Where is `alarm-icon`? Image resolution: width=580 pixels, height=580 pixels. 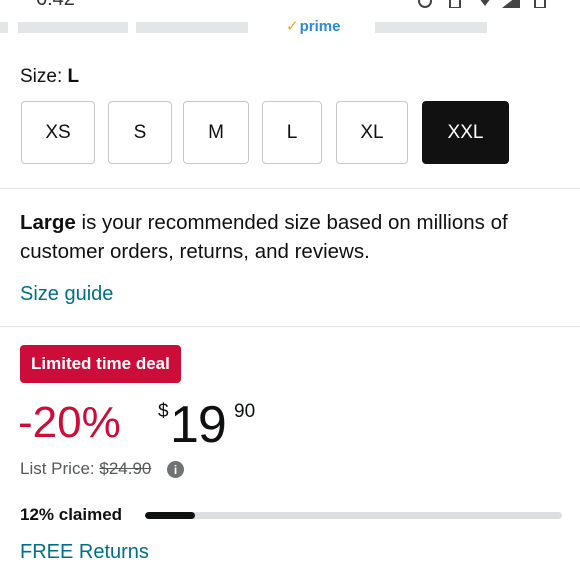
alarm-icon is located at coordinates (425, 4).